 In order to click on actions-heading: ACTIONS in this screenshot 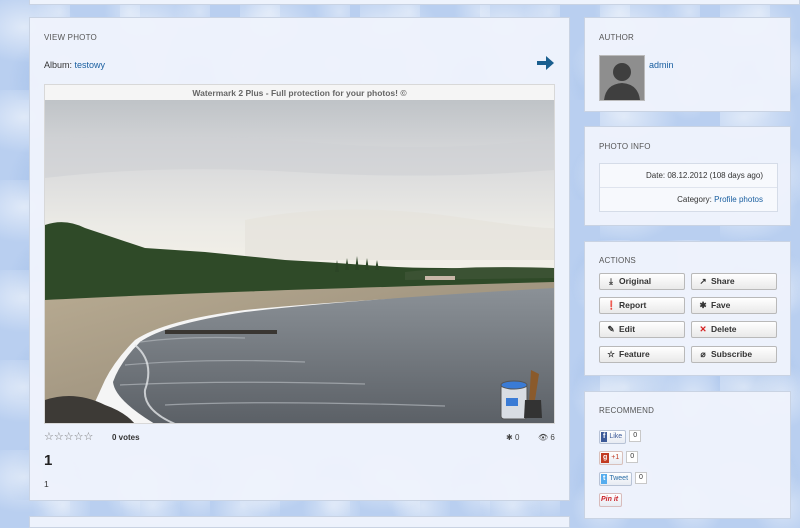, I will do `click(617, 260)`.